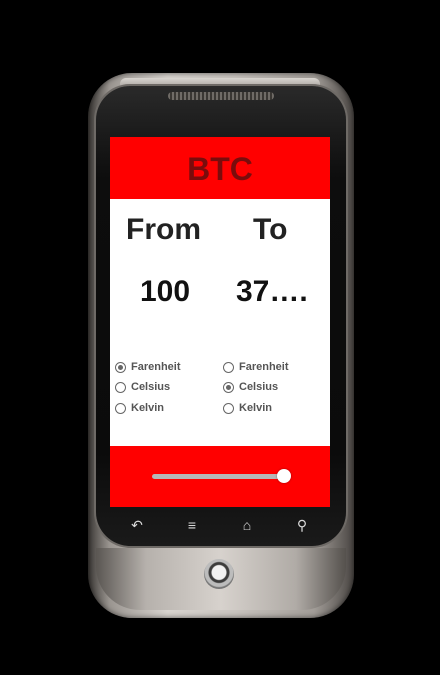 This screenshot has width=440, height=675. I want to click on value-slider-thumb, so click(284, 476).